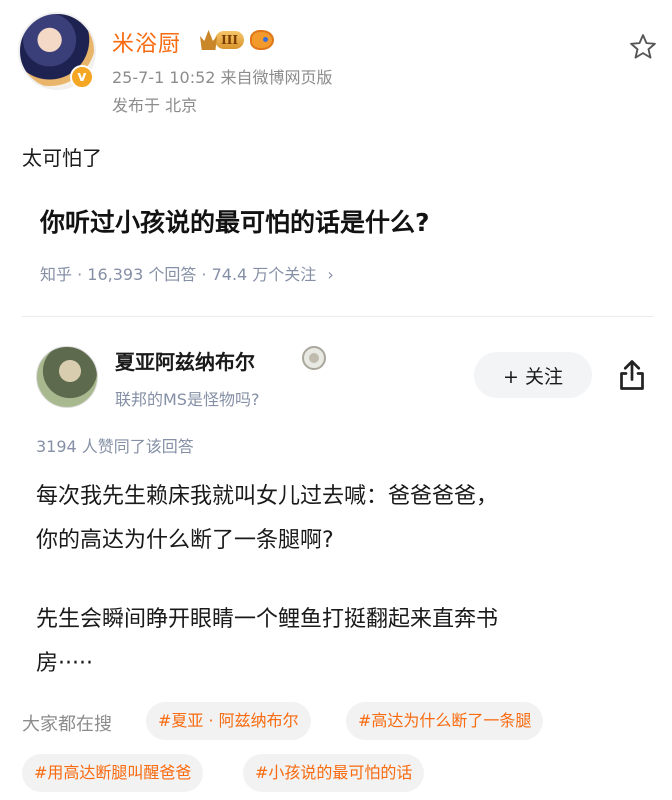 This screenshot has height=800, width=672. Describe the element at coordinates (115, 446) in the screenshot. I see `upvote-count: 3194 人赞同了该回答` at that location.